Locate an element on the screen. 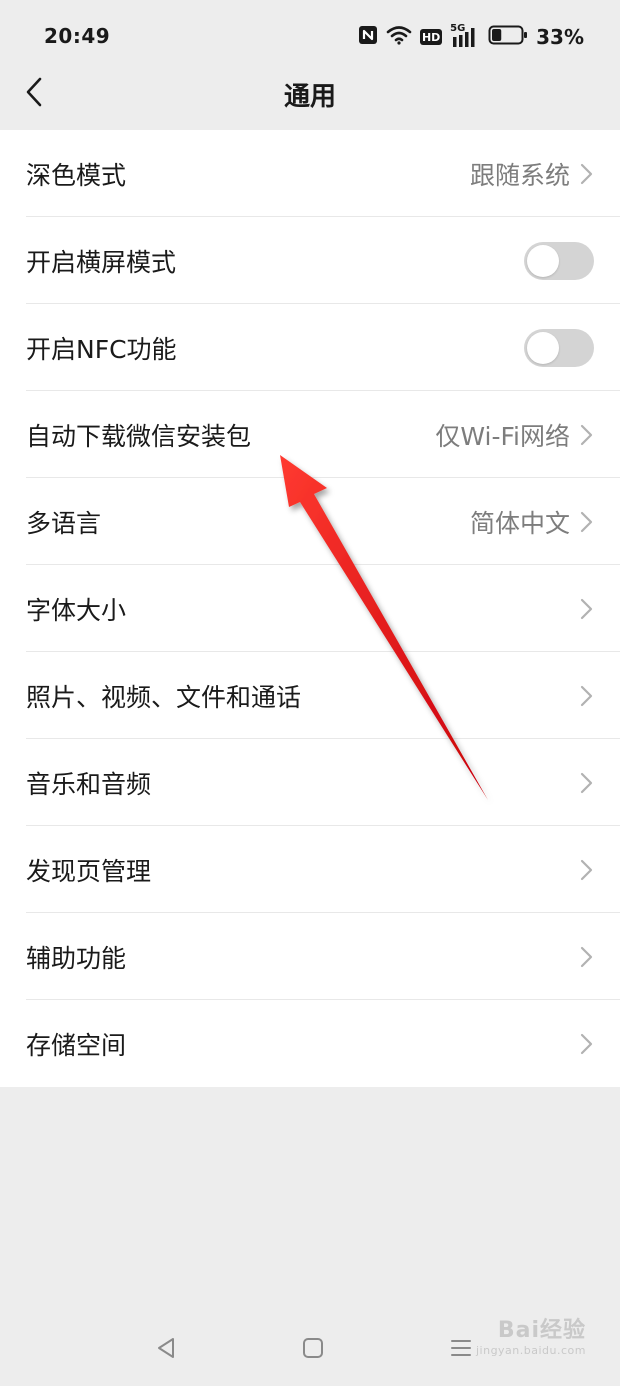 The width and height of the screenshot is (620, 1386). settings-row-storage: 存储空间 is located at coordinates (310, 1043).